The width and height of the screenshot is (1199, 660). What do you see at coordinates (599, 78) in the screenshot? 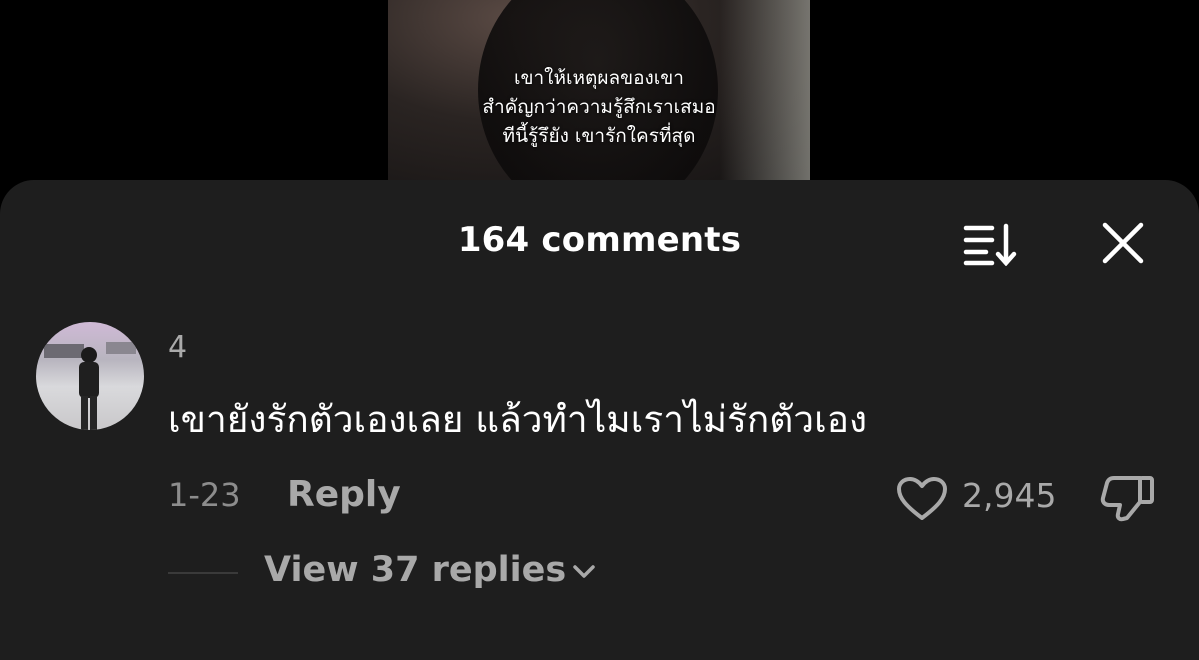
I see `caption-line-1: เขาให้เหตุผลของเขา` at bounding box center [599, 78].